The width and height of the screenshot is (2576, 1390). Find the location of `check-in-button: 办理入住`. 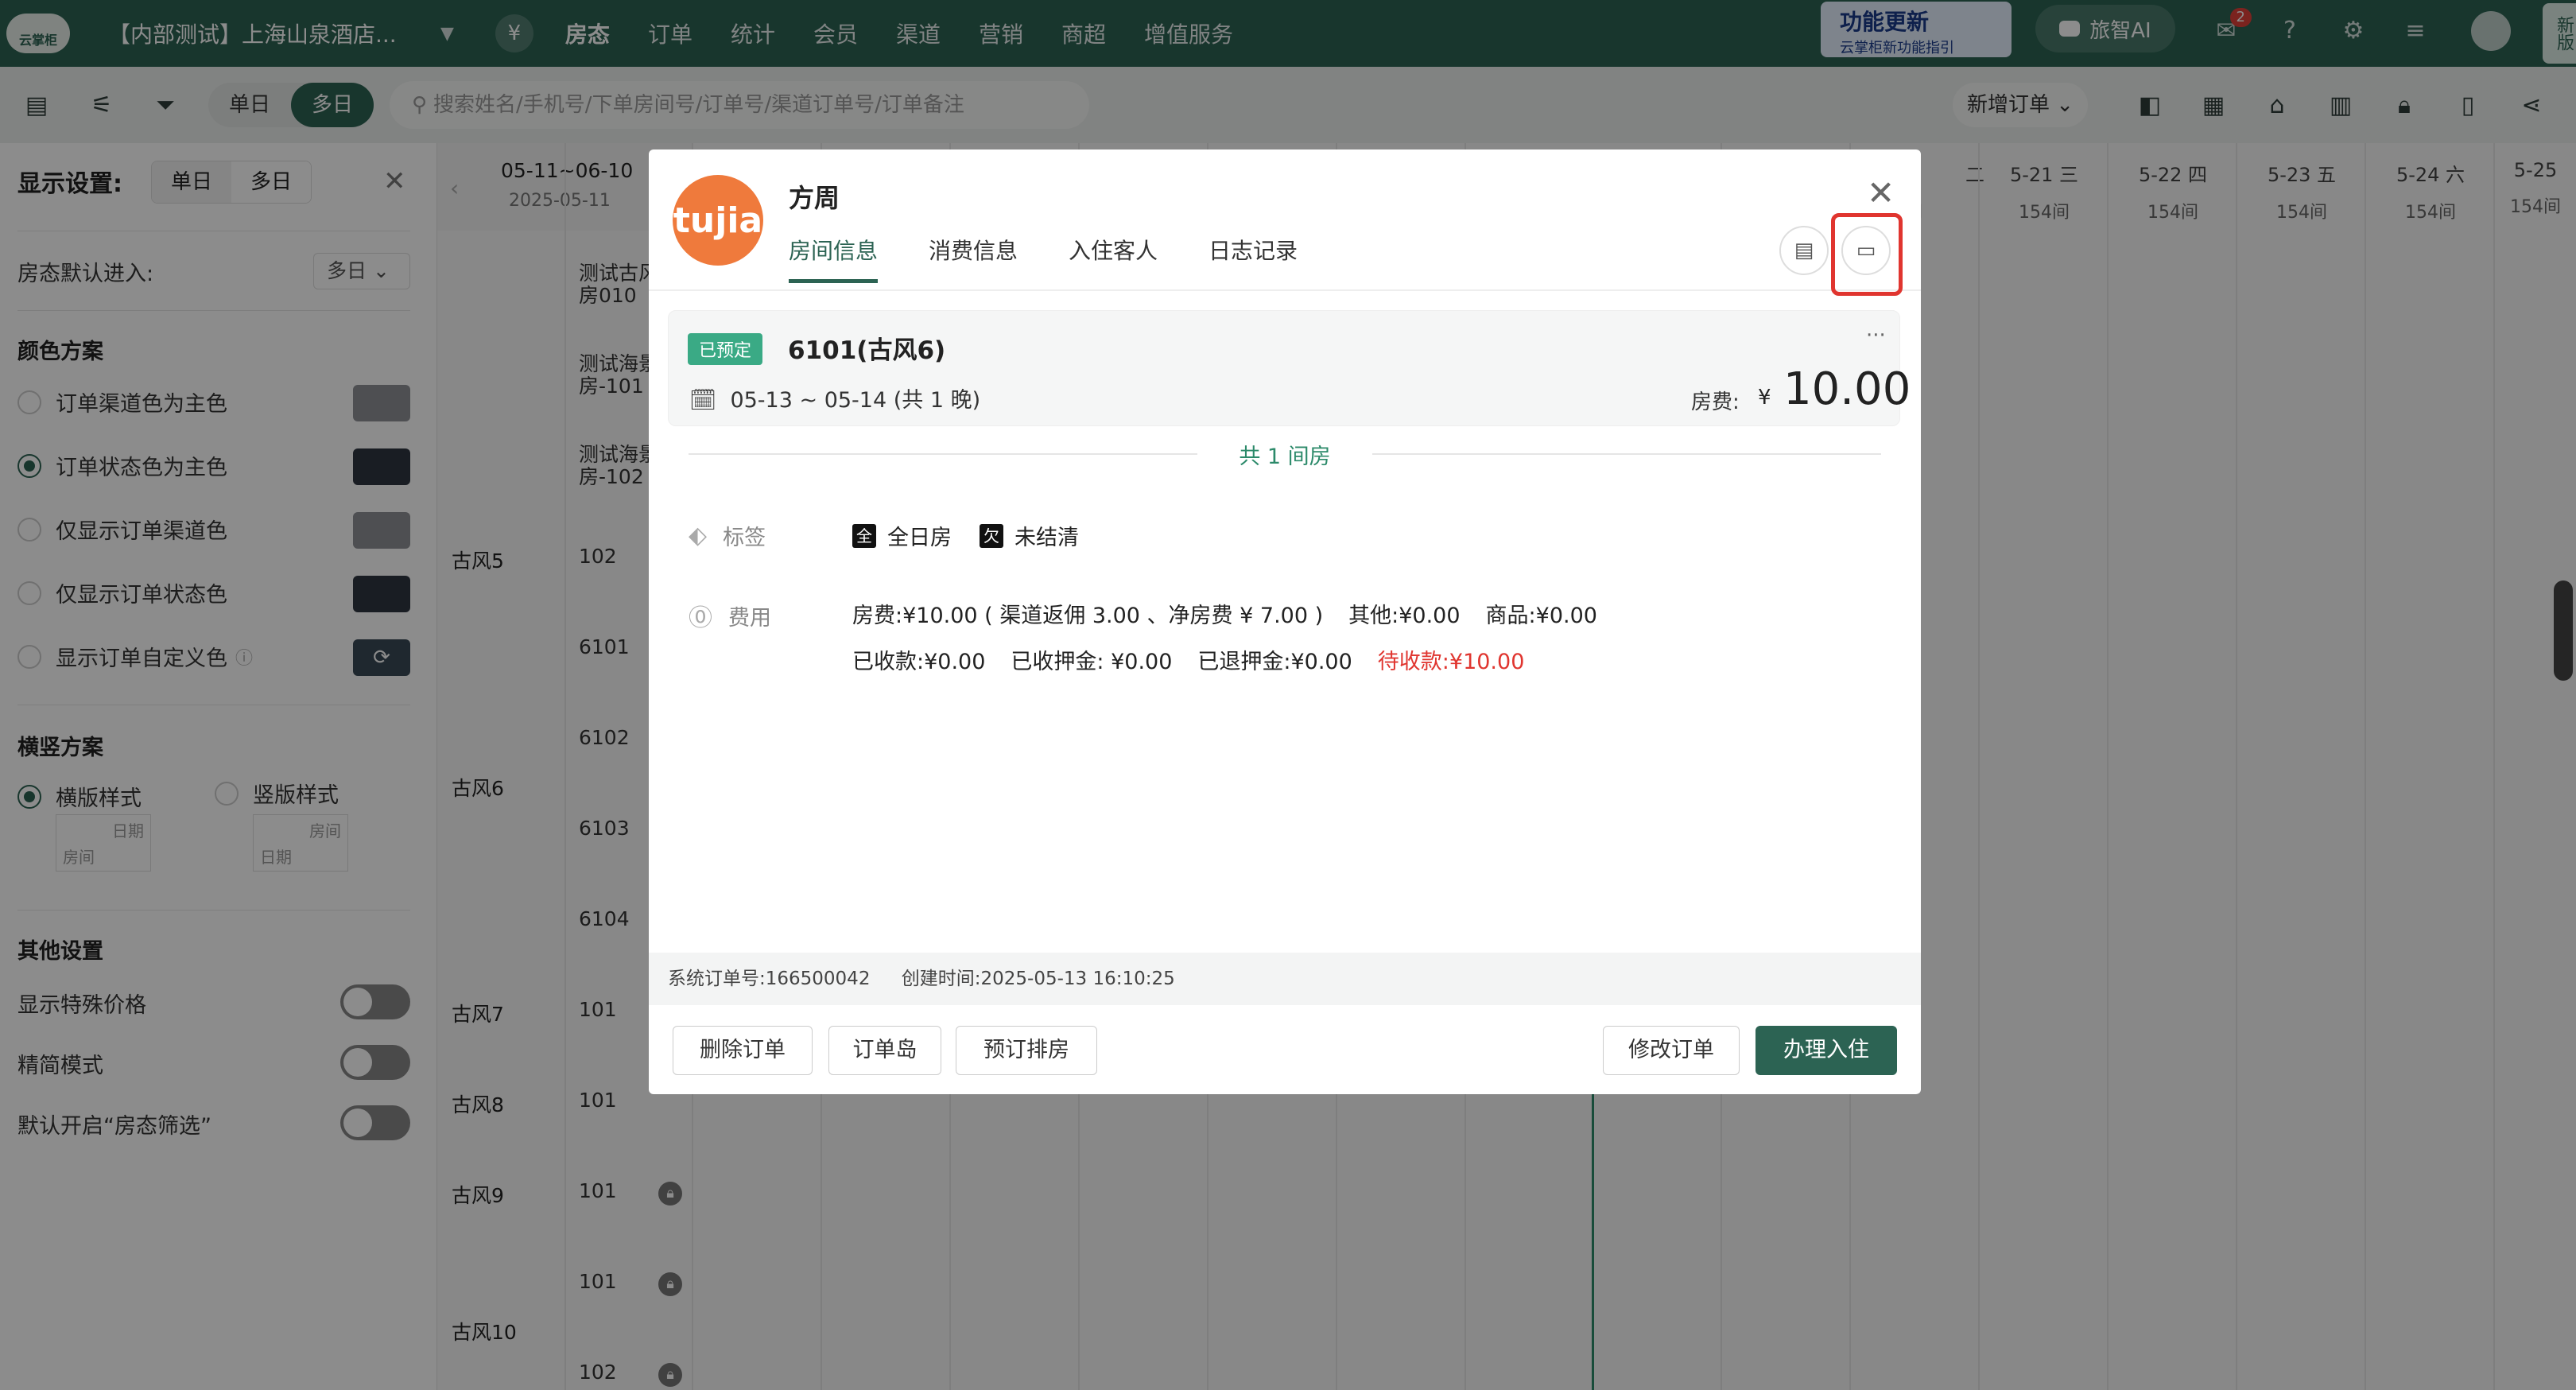

check-in-button: 办理入住 is located at coordinates (1826, 1050).